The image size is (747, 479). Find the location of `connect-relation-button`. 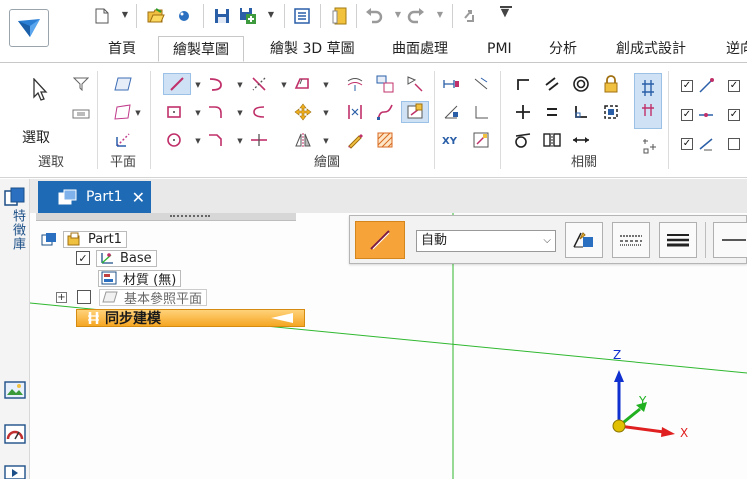

connect-relation-button is located at coordinates (523, 84).